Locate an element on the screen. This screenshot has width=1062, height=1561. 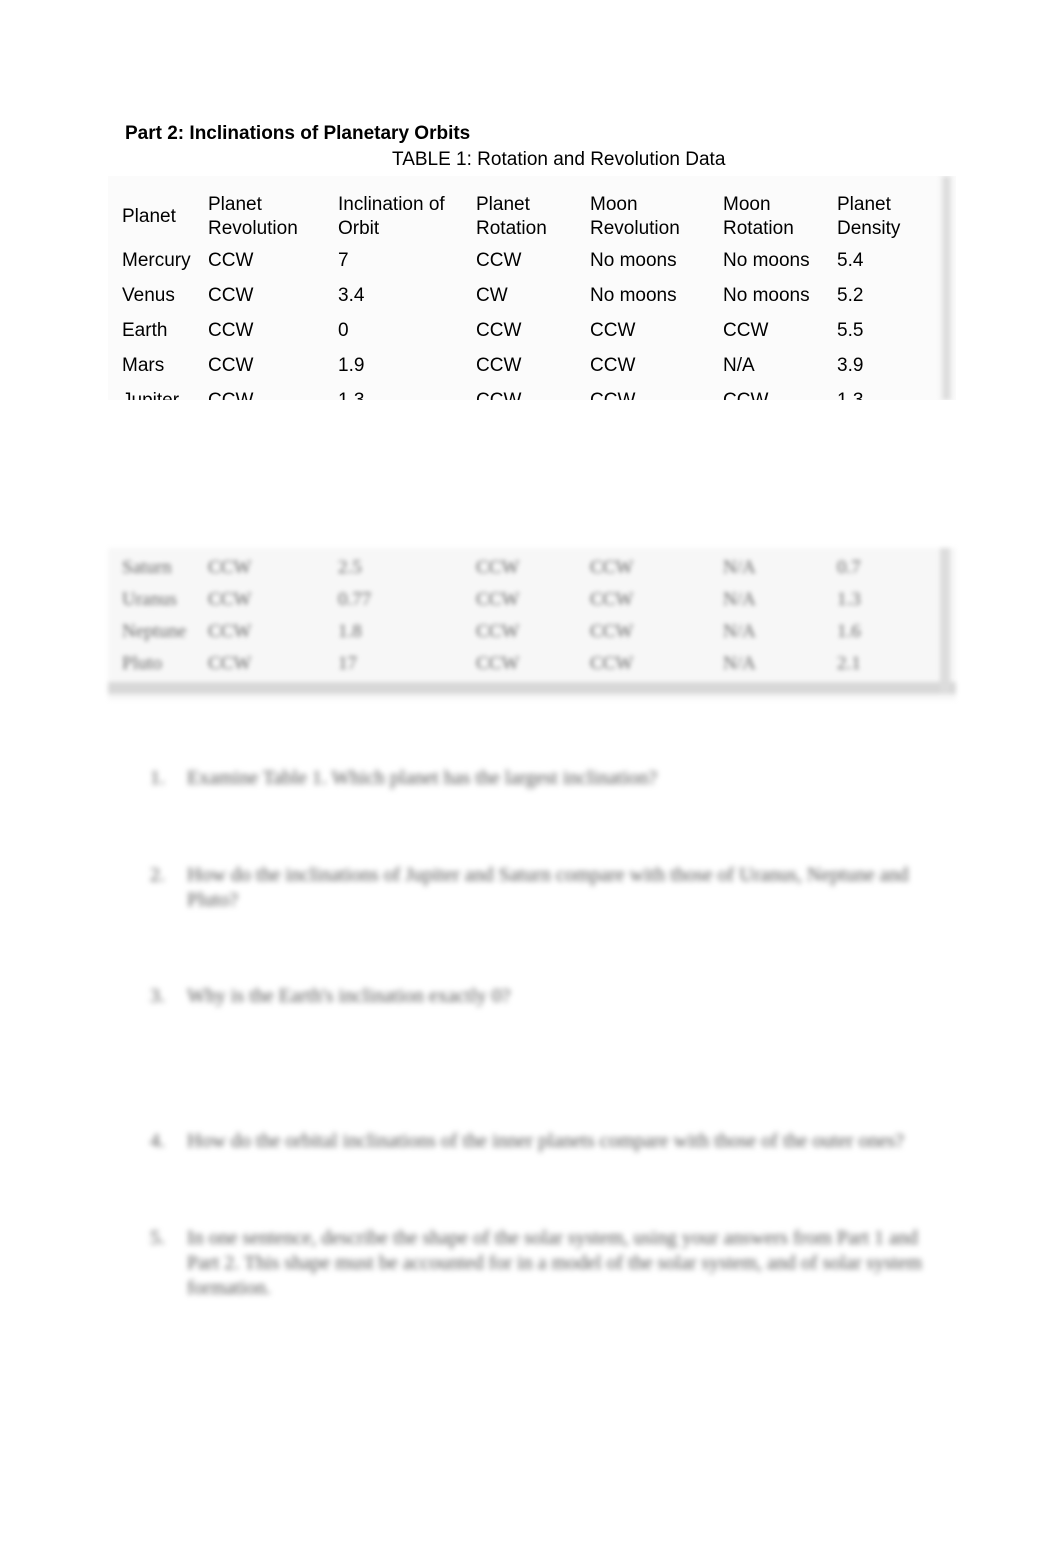
table-cell: 17 is located at coordinates (347, 663).